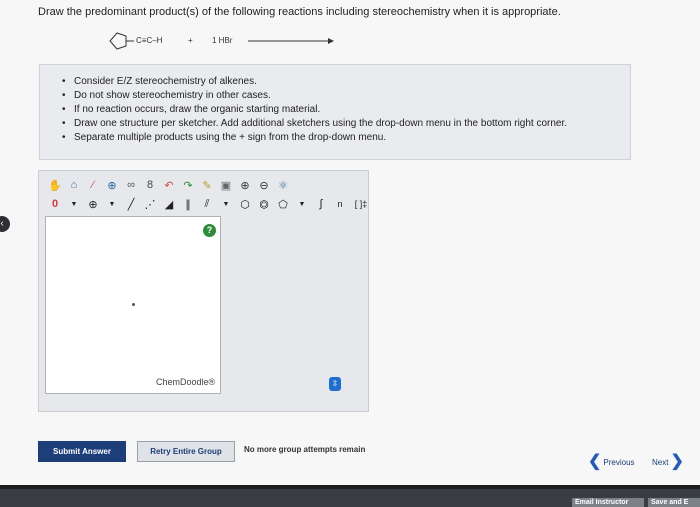 The width and height of the screenshot is (700, 507). I want to click on wedge-bond-icon: ◢, so click(169, 204).